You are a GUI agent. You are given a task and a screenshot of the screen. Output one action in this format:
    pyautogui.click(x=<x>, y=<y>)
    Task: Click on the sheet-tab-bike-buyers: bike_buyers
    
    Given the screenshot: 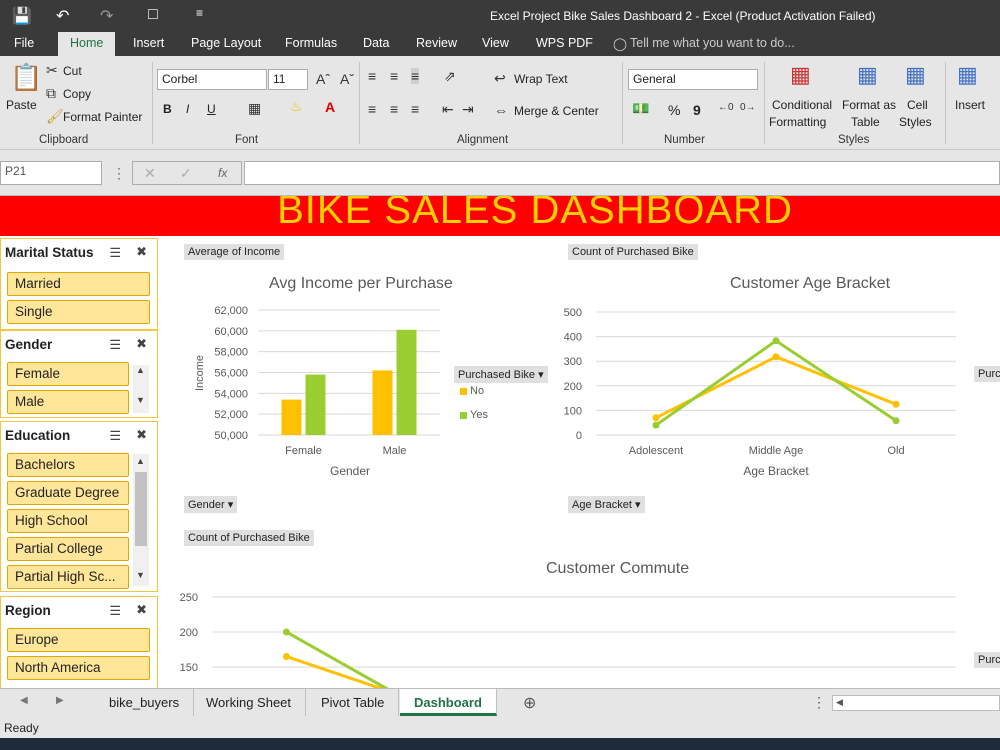 What is the action you would take?
    pyautogui.click(x=145, y=702)
    